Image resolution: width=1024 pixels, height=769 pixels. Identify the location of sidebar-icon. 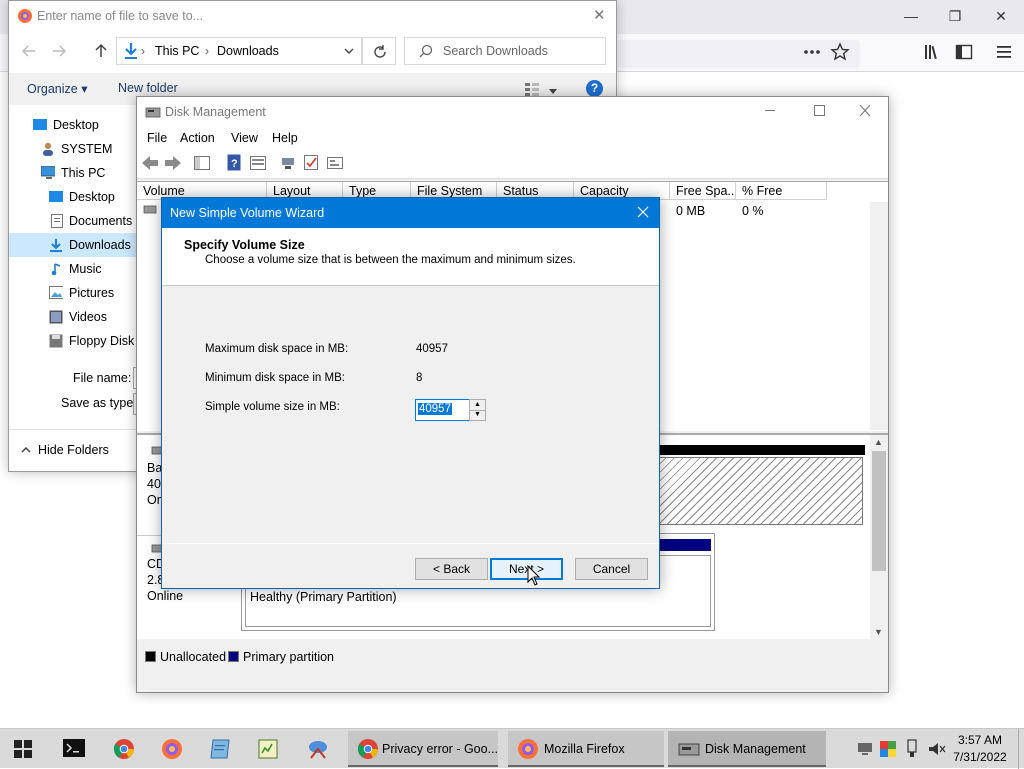
(964, 52).